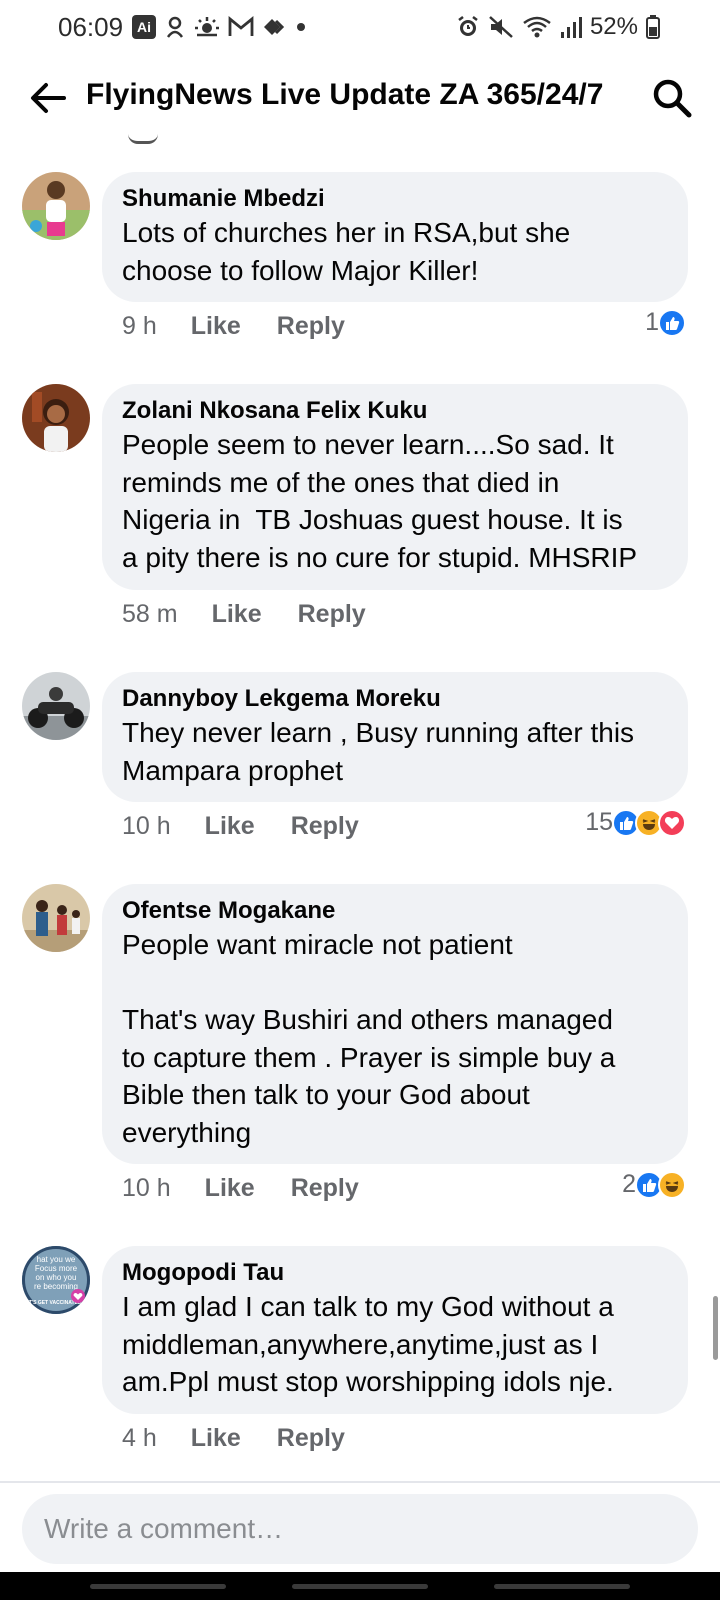  I want to click on more-notifications-dot-icon, so click(301, 27).